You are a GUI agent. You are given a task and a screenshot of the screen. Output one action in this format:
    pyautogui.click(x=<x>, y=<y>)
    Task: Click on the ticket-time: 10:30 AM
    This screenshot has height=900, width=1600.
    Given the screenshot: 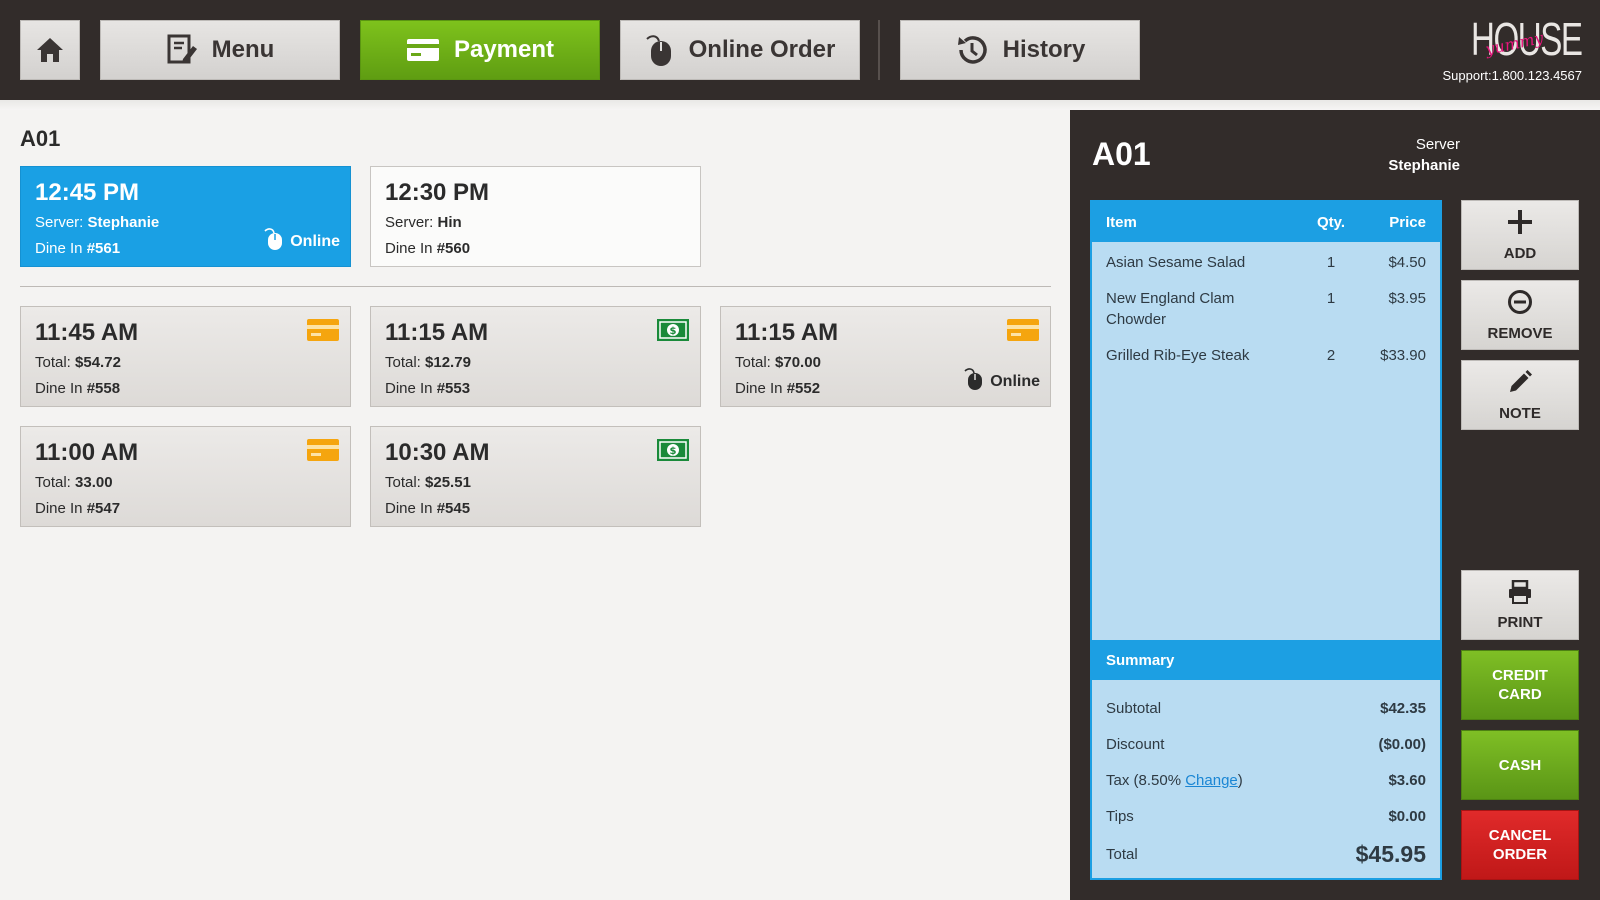 What is the action you would take?
    pyautogui.click(x=437, y=452)
    